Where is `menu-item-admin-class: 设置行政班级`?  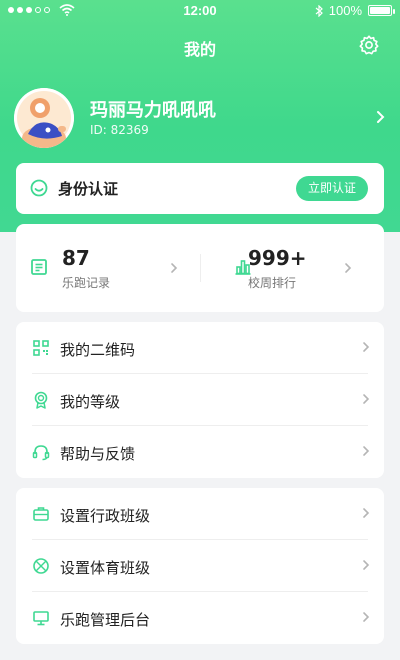
menu-item-admin-class: 设置行政班级 is located at coordinates (200, 514).